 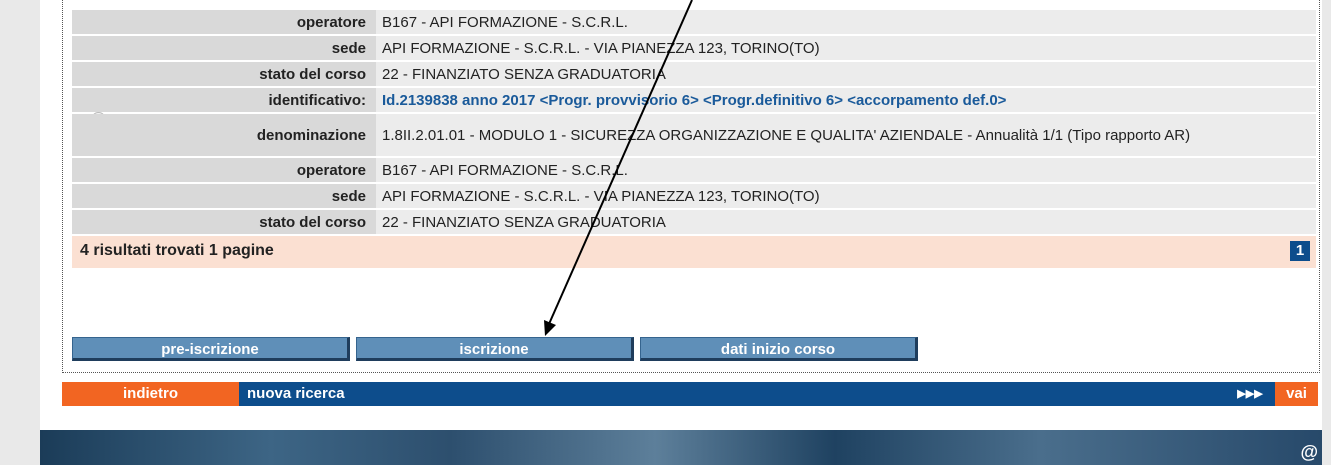 What do you see at coordinates (1326, 232) in the screenshot?
I see `right-gutter` at bounding box center [1326, 232].